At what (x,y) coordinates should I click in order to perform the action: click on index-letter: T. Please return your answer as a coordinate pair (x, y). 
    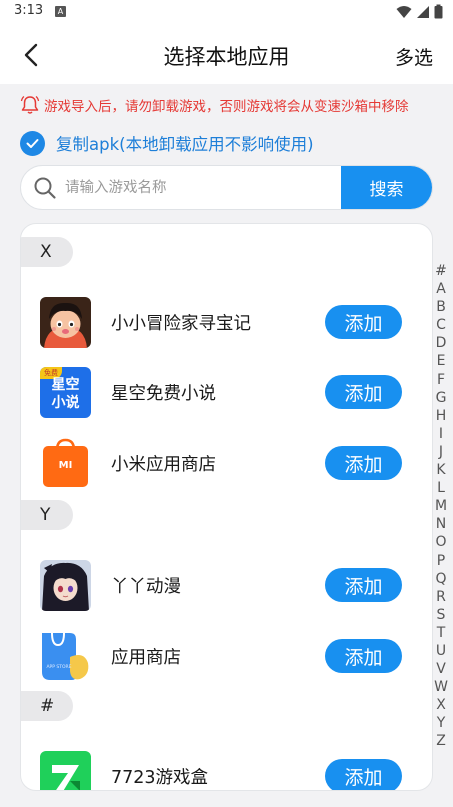
    Looking at the image, I should click on (441, 633).